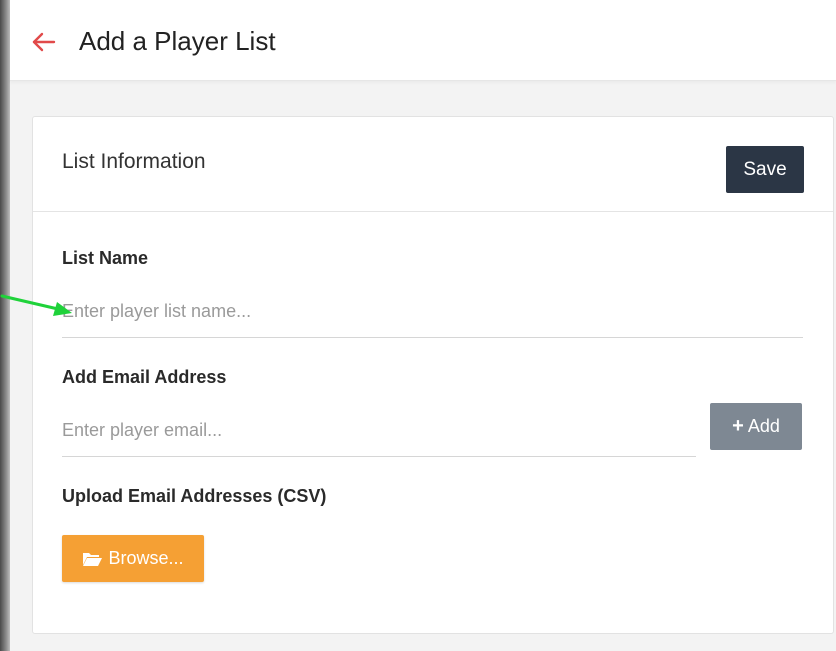 This screenshot has width=836, height=651. Describe the element at coordinates (44, 42) in the screenshot. I see `arrow-left-icon` at that location.